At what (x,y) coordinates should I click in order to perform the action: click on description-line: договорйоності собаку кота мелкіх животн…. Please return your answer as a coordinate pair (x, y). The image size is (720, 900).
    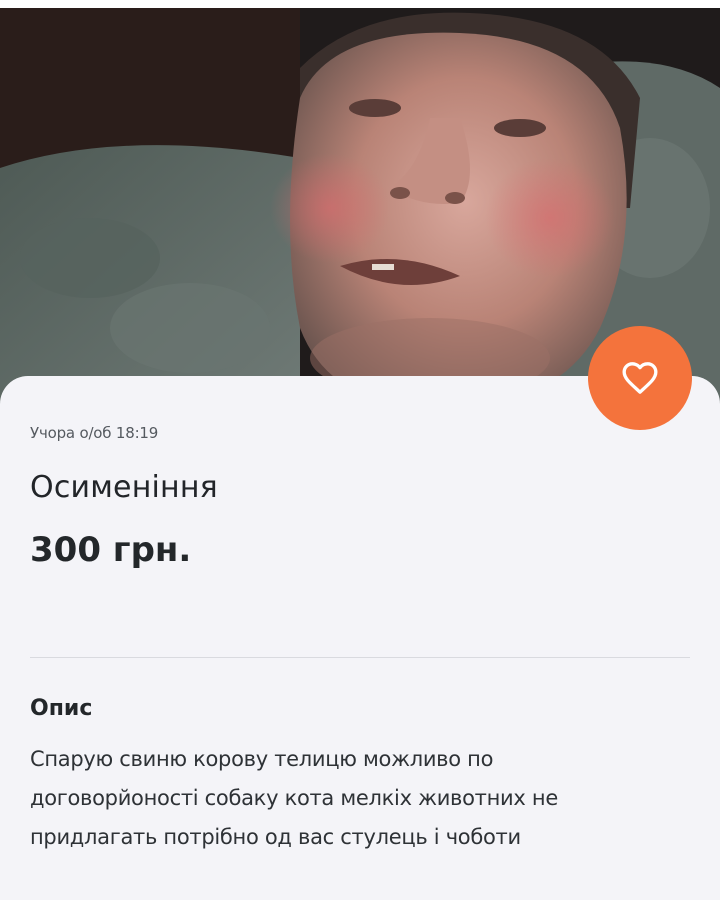
    Looking at the image, I should click on (294, 798).